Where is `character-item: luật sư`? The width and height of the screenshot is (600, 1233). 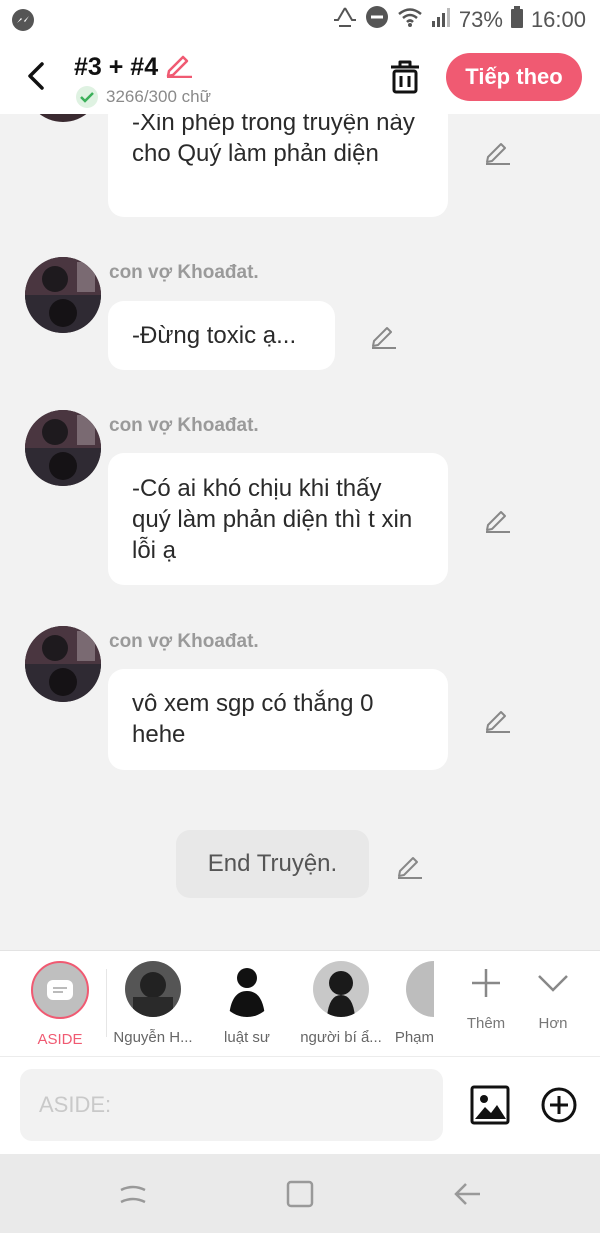 character-item: luật sư is located at coordinates (247, 1003).